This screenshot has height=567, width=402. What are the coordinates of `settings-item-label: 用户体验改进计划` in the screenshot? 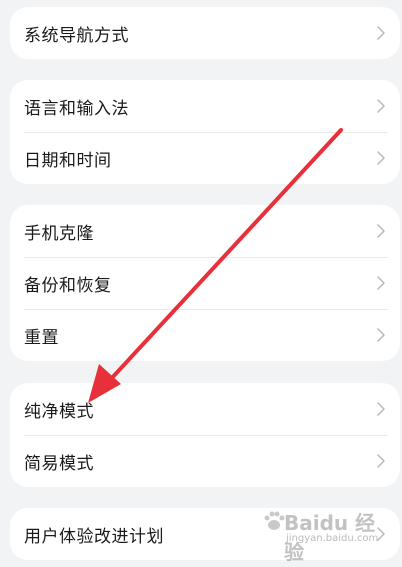 It's located at (94, 536).